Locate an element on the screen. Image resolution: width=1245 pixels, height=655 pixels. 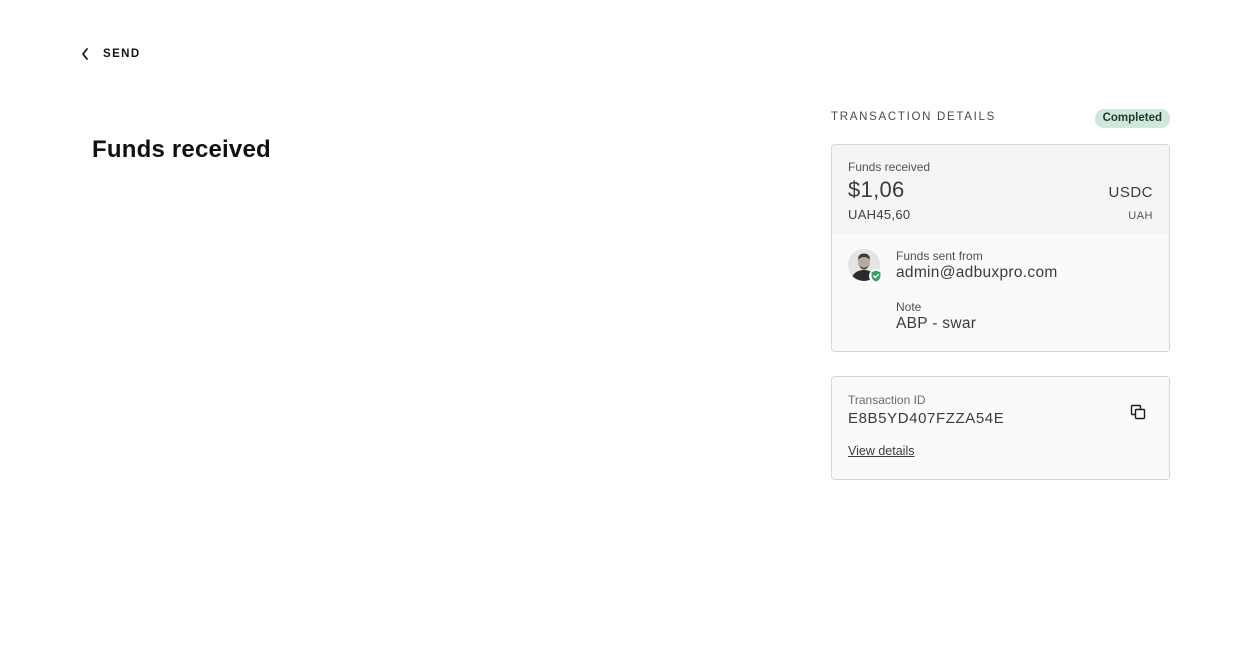
amount-value: $1,06 is located at coordinates (876, 189).